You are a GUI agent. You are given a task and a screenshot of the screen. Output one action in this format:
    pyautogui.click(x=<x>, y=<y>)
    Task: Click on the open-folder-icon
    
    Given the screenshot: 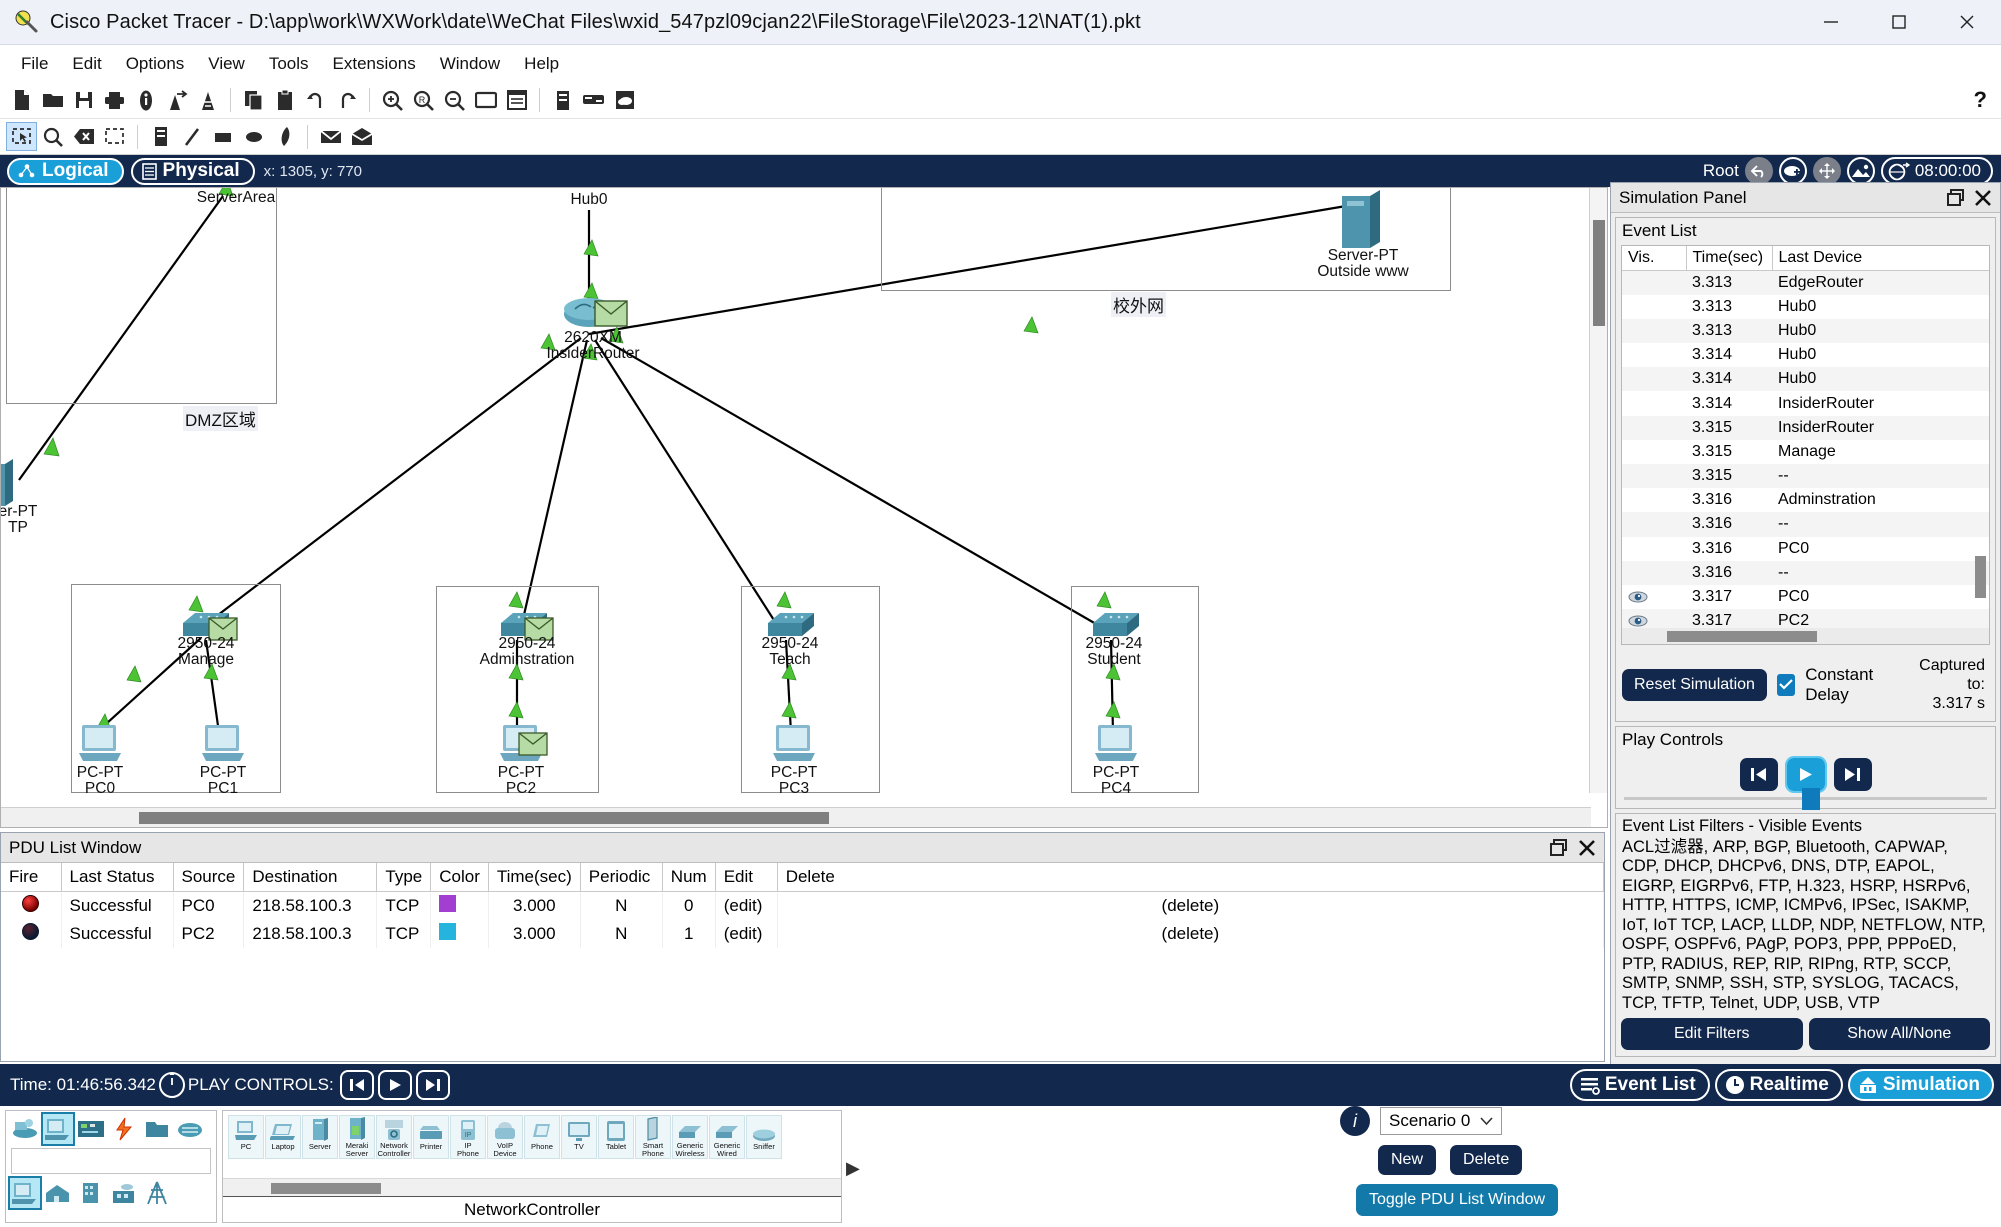 What is the action you would take?
    pyautogui.click(x=52, y=100)
    